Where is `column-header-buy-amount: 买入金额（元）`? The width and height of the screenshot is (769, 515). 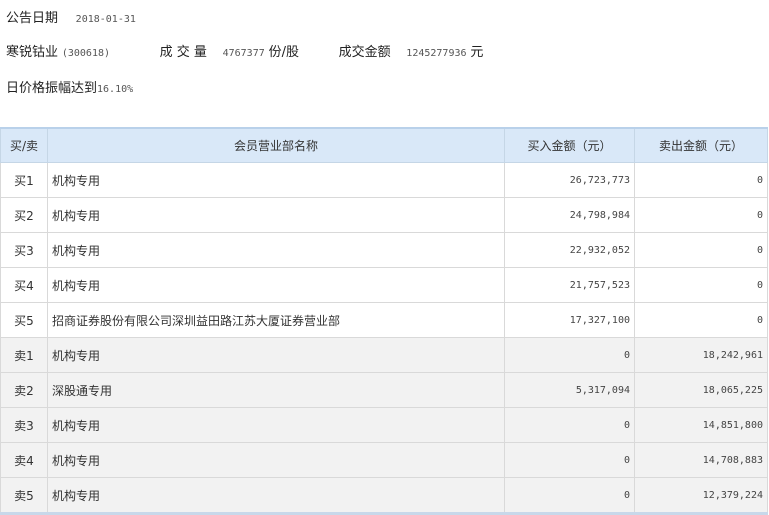
column-header-buy-amount: 买入金额（元） is located at coordinates (569, 145).